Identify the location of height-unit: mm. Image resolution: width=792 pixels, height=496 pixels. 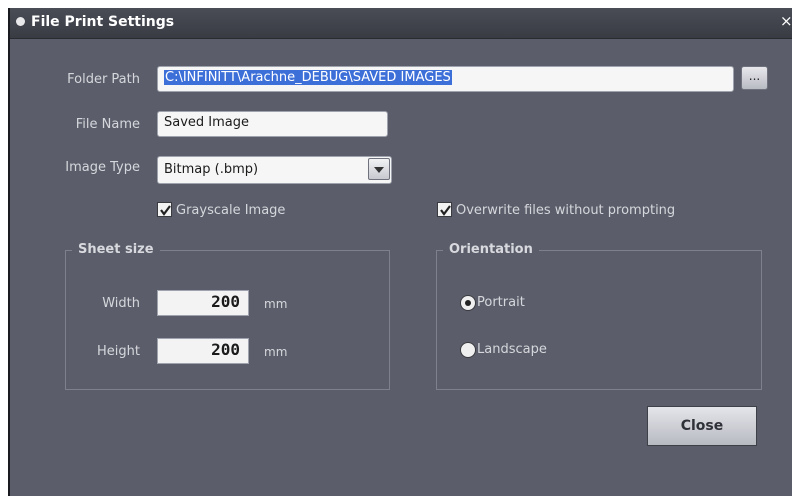
(276, 352).